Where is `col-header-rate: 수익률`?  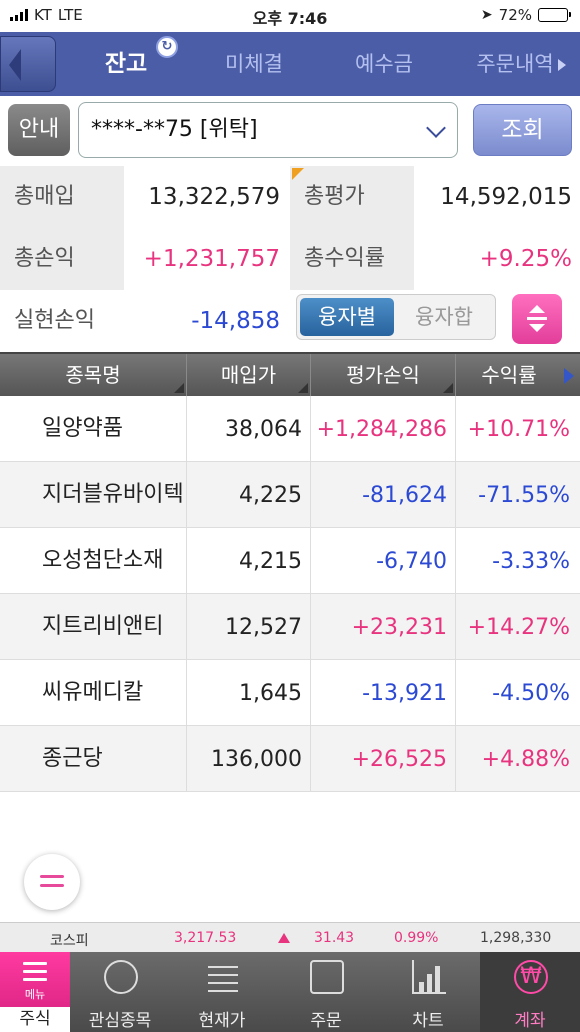
col-header-rate: 수익률 is located at coordinates (518, 375).